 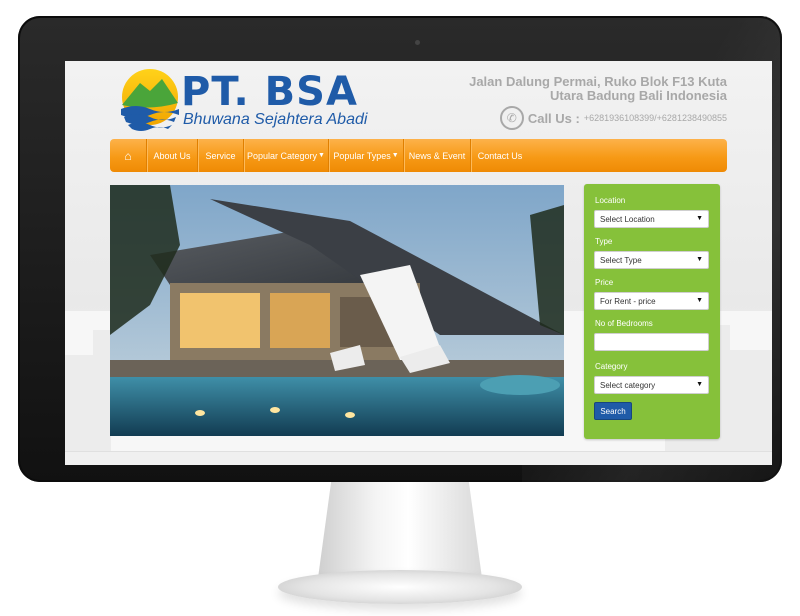 What do you see at coordinates (150, 102) in the screenshot?
I see `mountain-wave-logo-icon` at bounding box center [150, 102].